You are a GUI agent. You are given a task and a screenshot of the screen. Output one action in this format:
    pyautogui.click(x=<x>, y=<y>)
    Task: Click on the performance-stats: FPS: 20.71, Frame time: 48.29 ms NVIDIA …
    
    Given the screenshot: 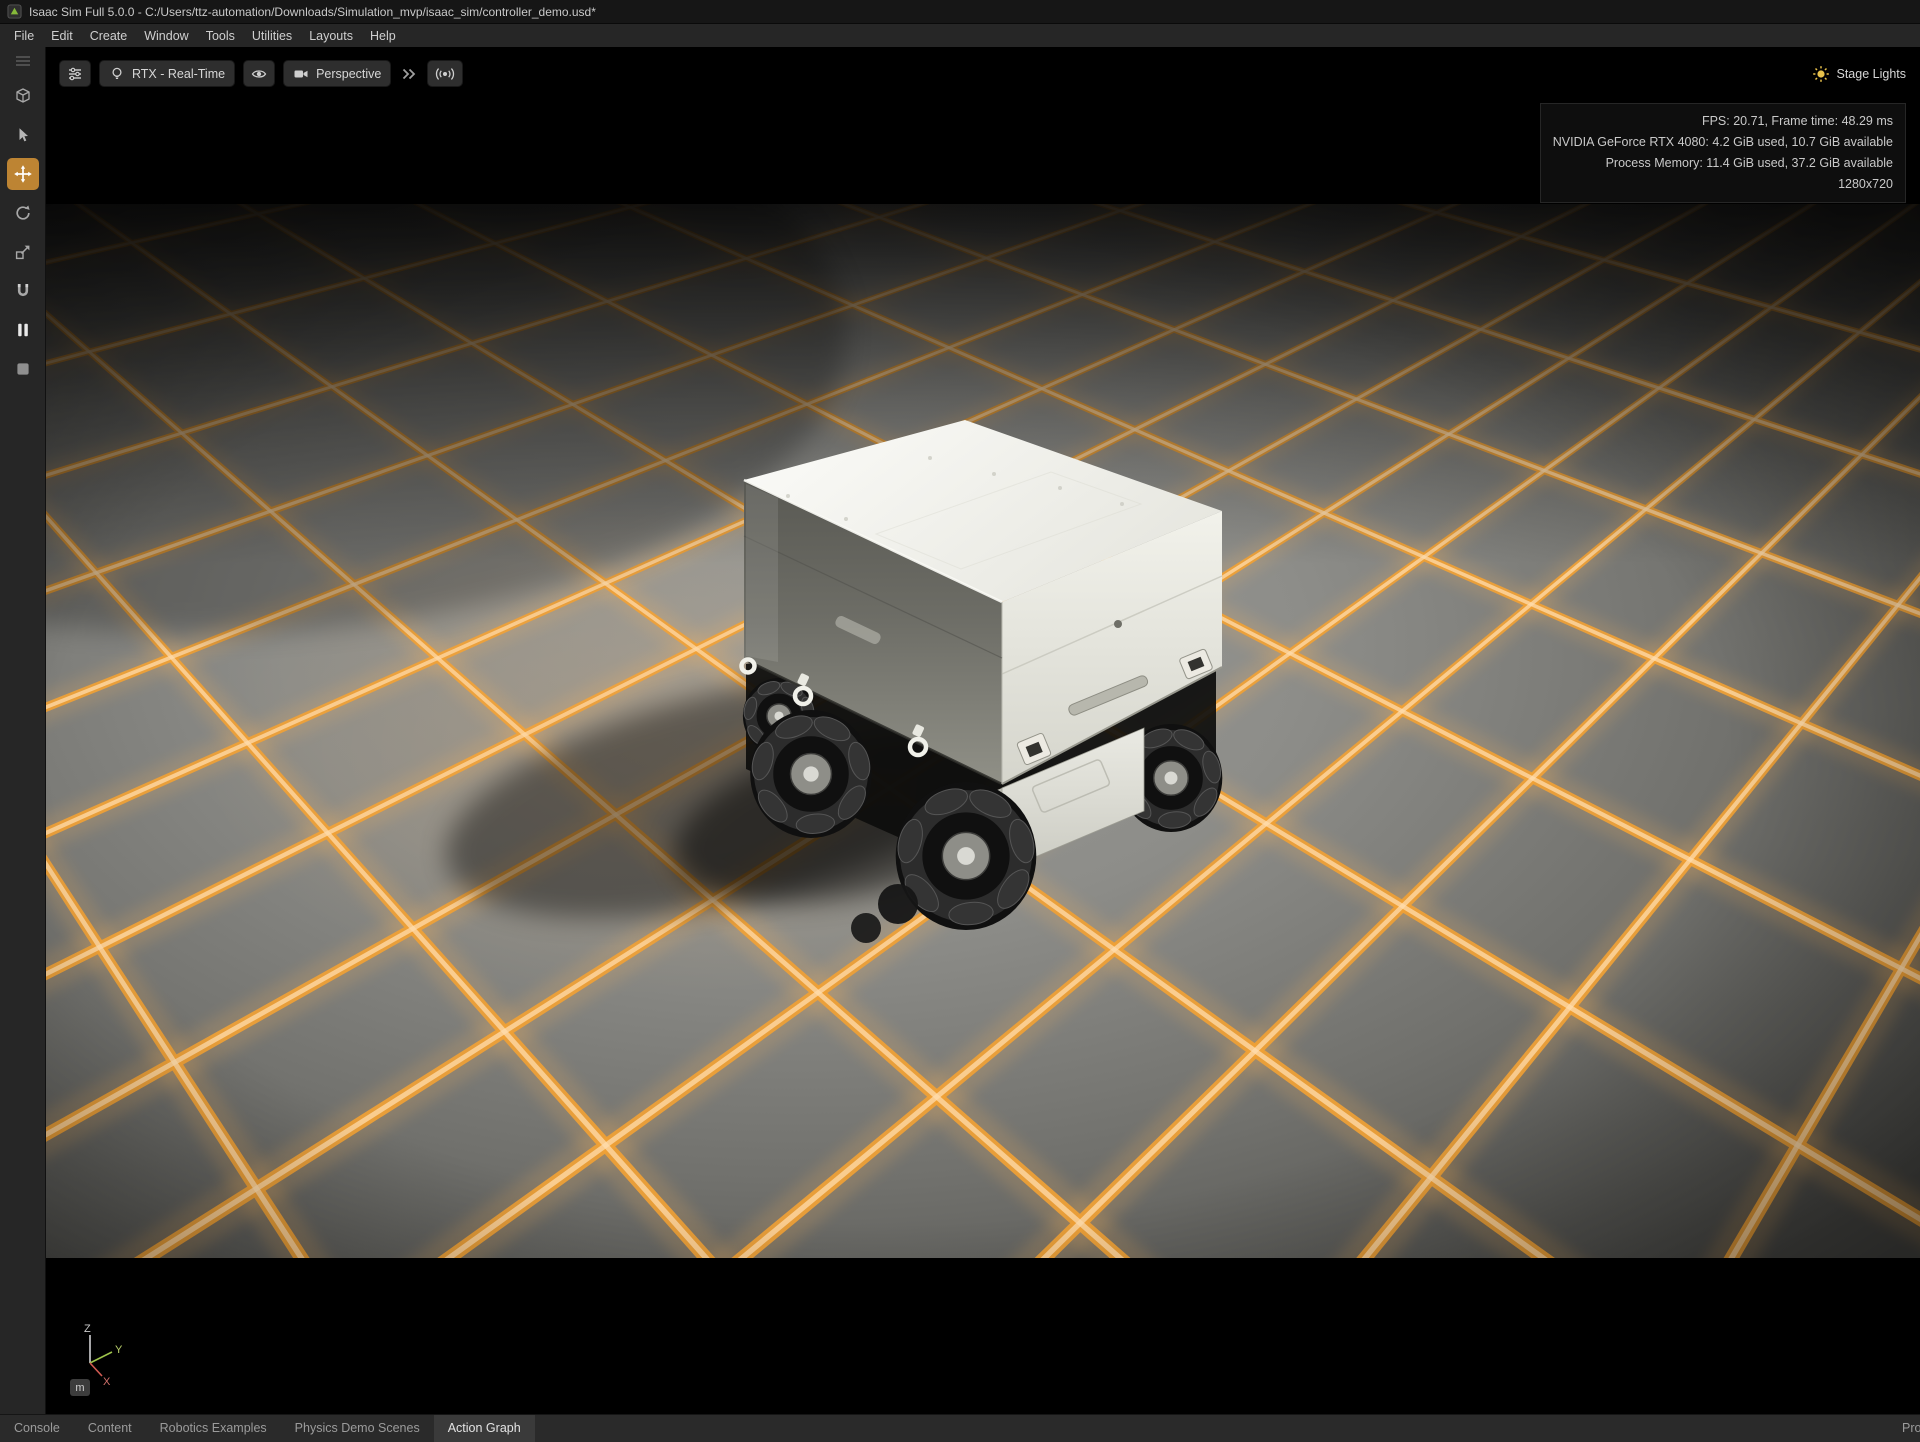 What is the action you would take?
    pyautogui.click(x=1722, y=153)
    